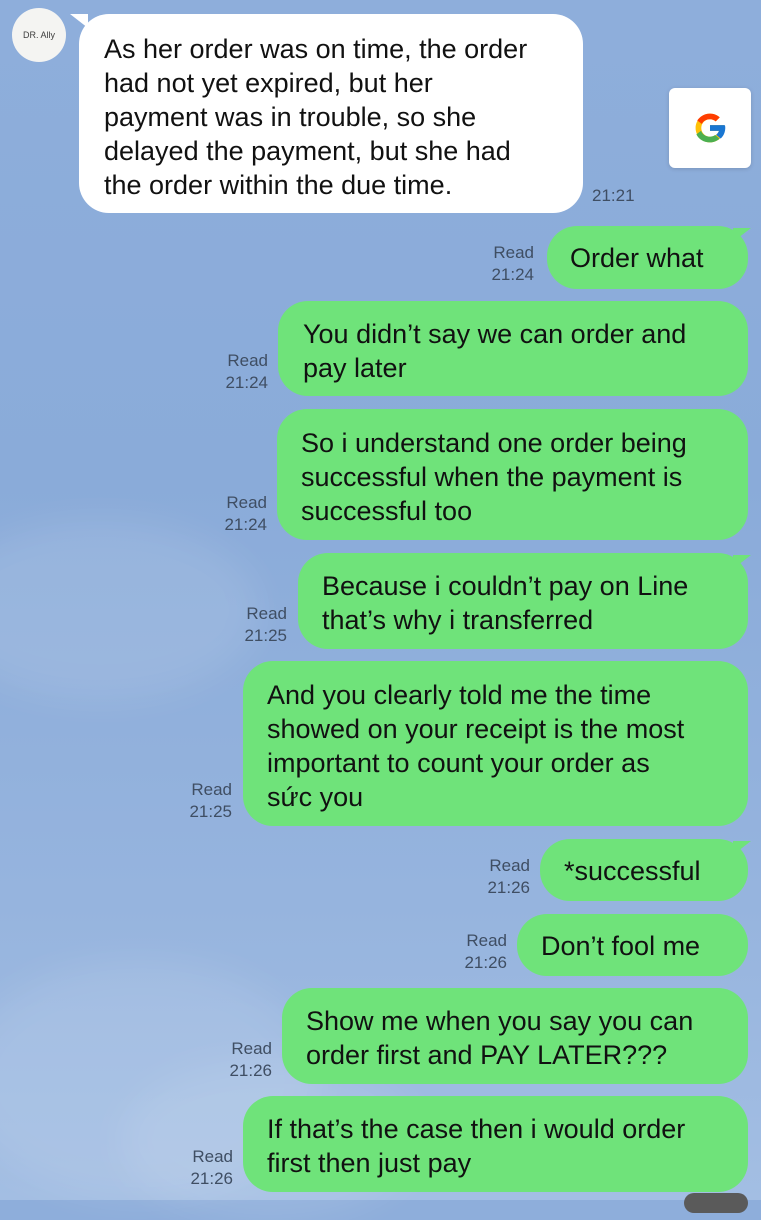  I want to click on message-line: pay later, so click(355, 368).